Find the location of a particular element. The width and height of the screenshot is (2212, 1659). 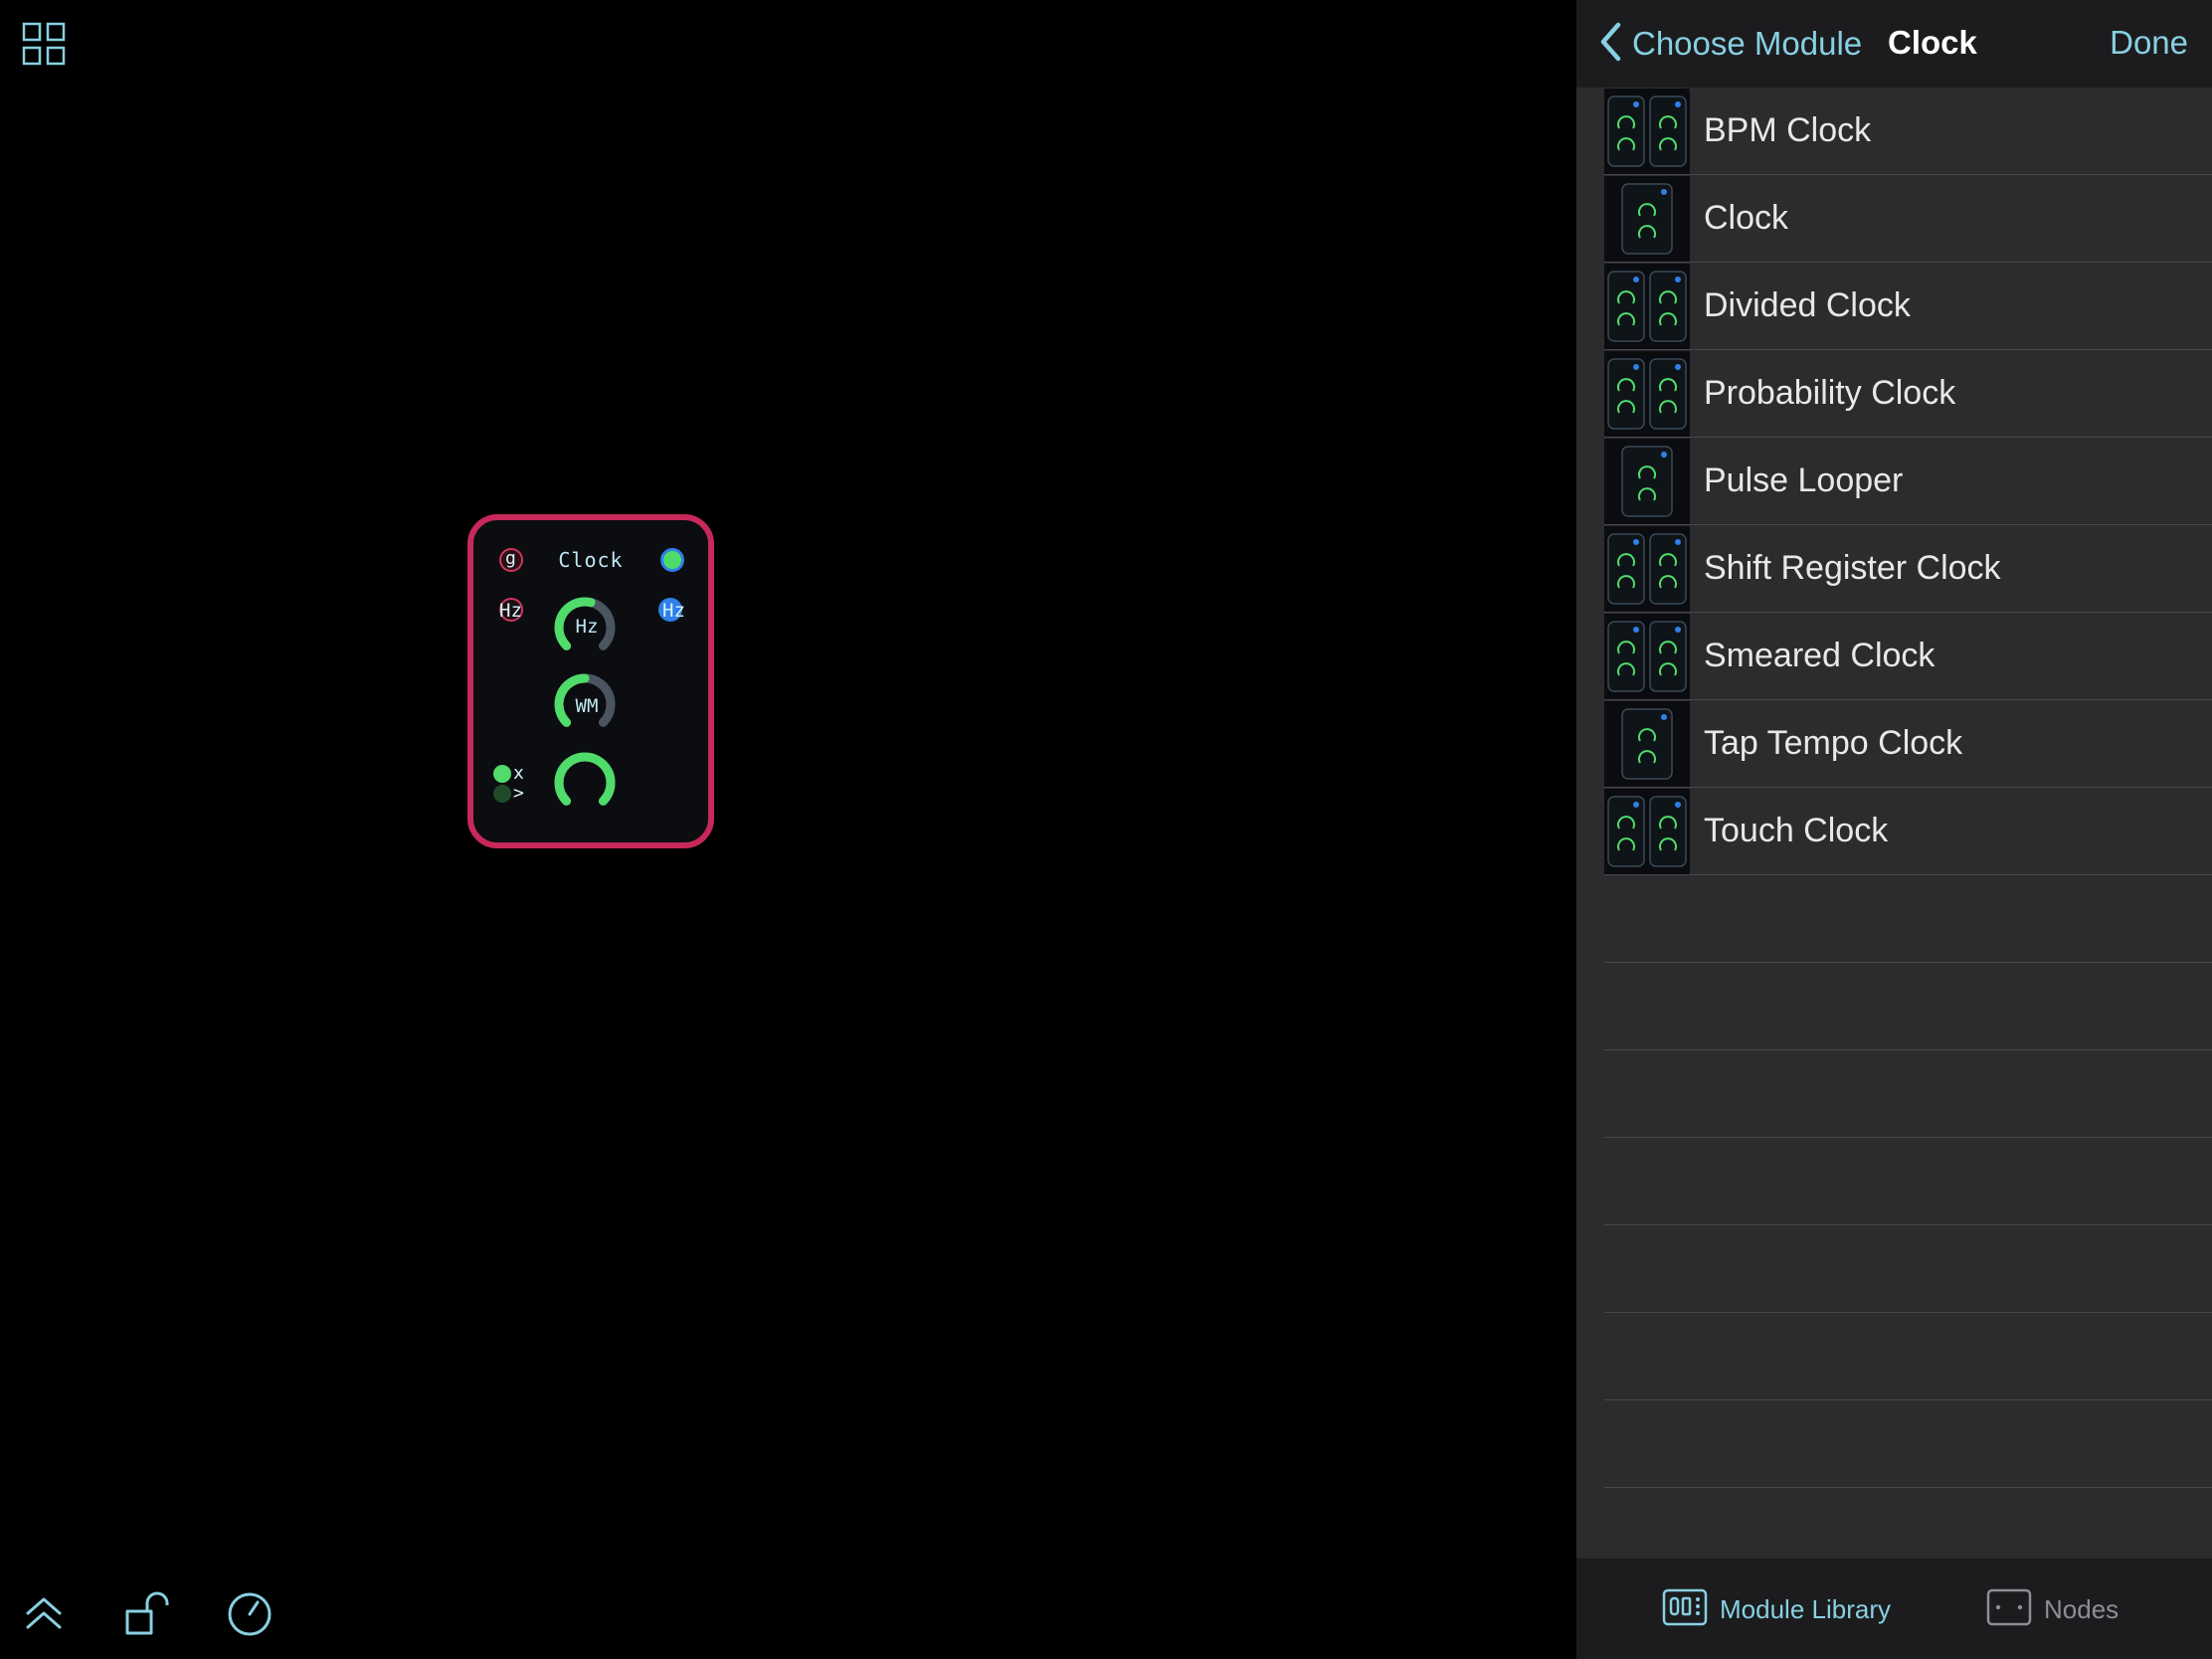

back-button: Choose Module is located at coordinates (1730, 44).